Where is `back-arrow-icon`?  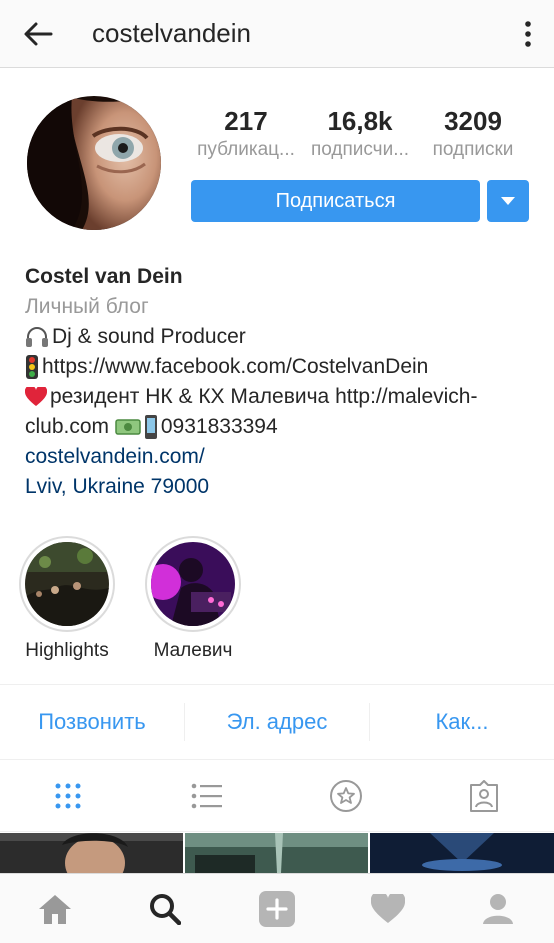 back-arrow-icon is located at coordinates (38, 34).